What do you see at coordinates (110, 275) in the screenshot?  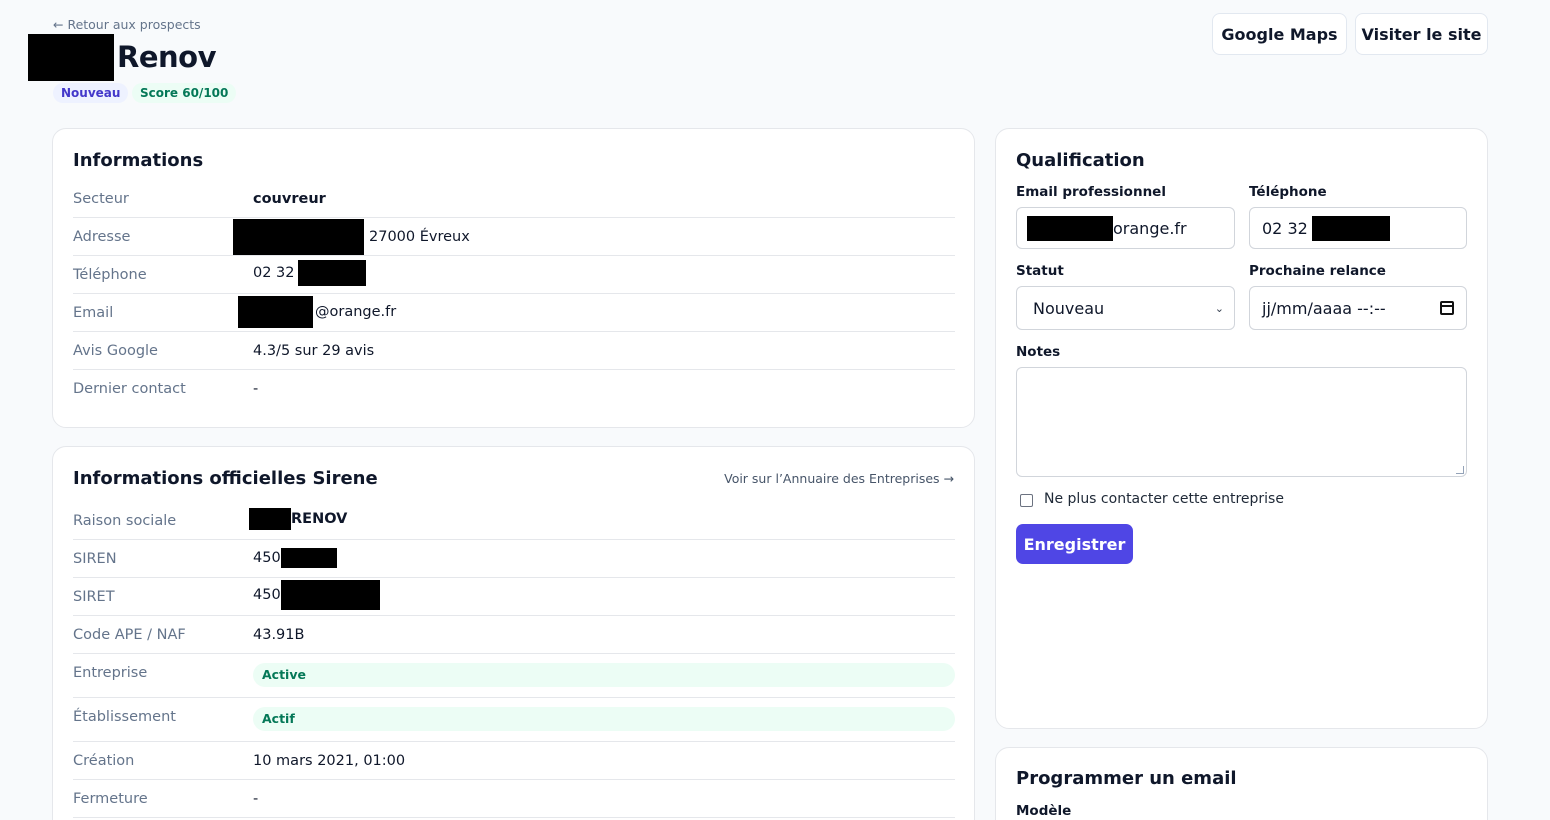 I see `row-label: Téléphone` at bounding box center [110, 275].